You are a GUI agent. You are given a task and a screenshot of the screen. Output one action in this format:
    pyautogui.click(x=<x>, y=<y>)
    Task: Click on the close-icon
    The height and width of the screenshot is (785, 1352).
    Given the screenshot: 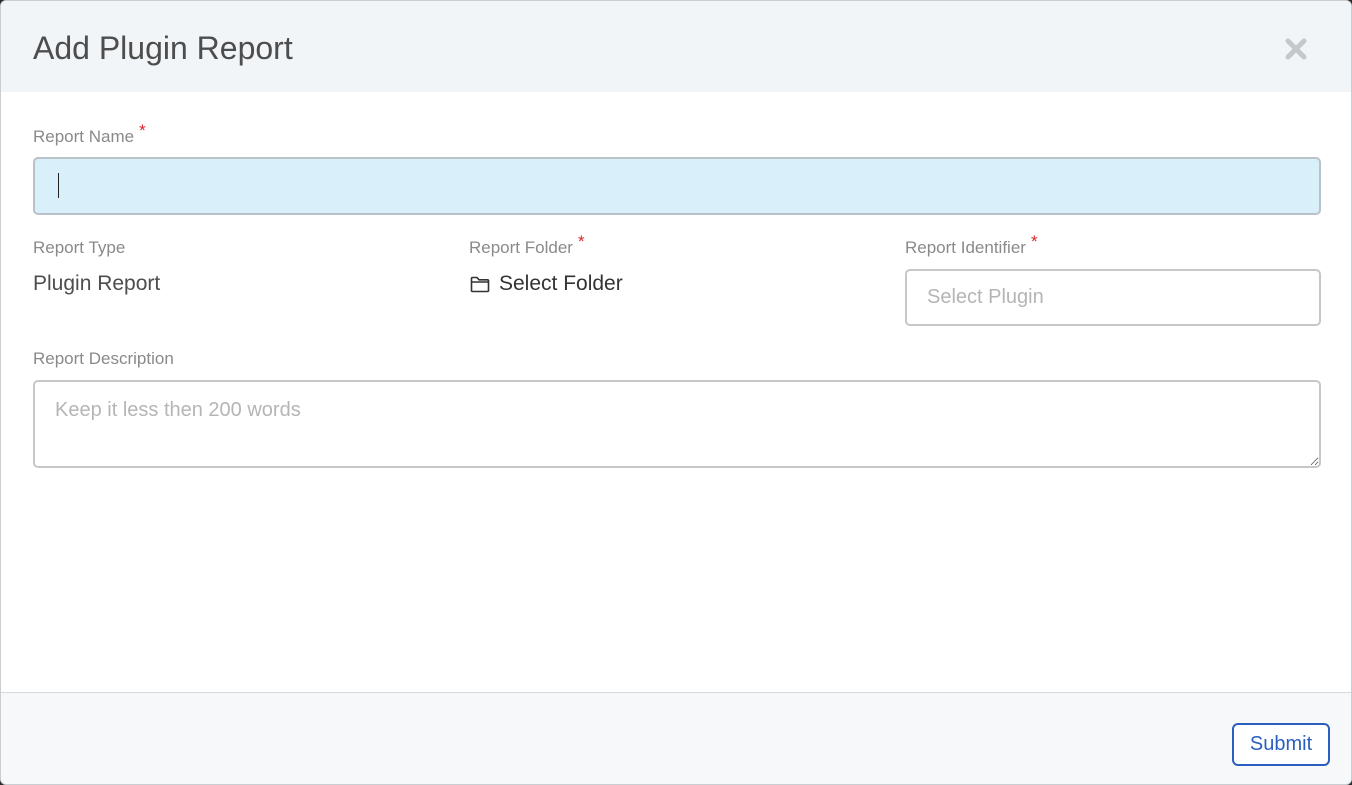 What is the action you would take?
    pyautogui.click(x=1296, y=49)
    